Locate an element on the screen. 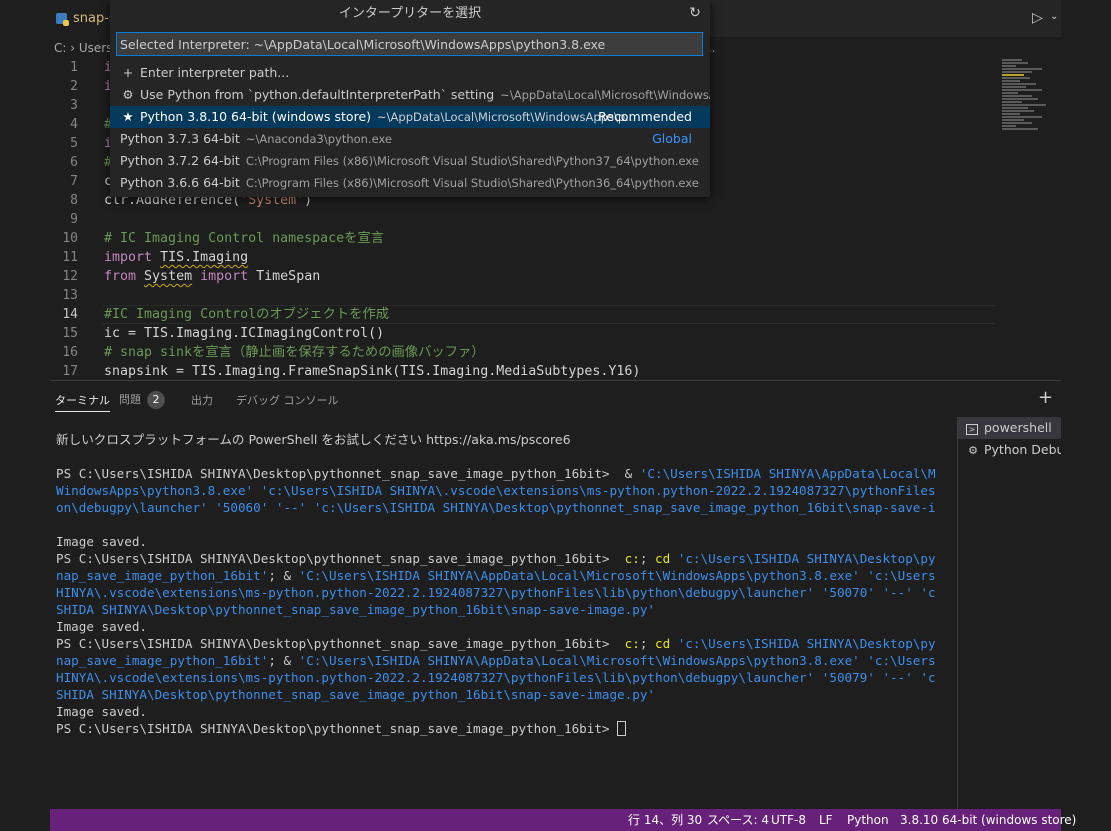  terminal-list: > powershell ⚙ Python Debug is located at coordinates (1009, 613).